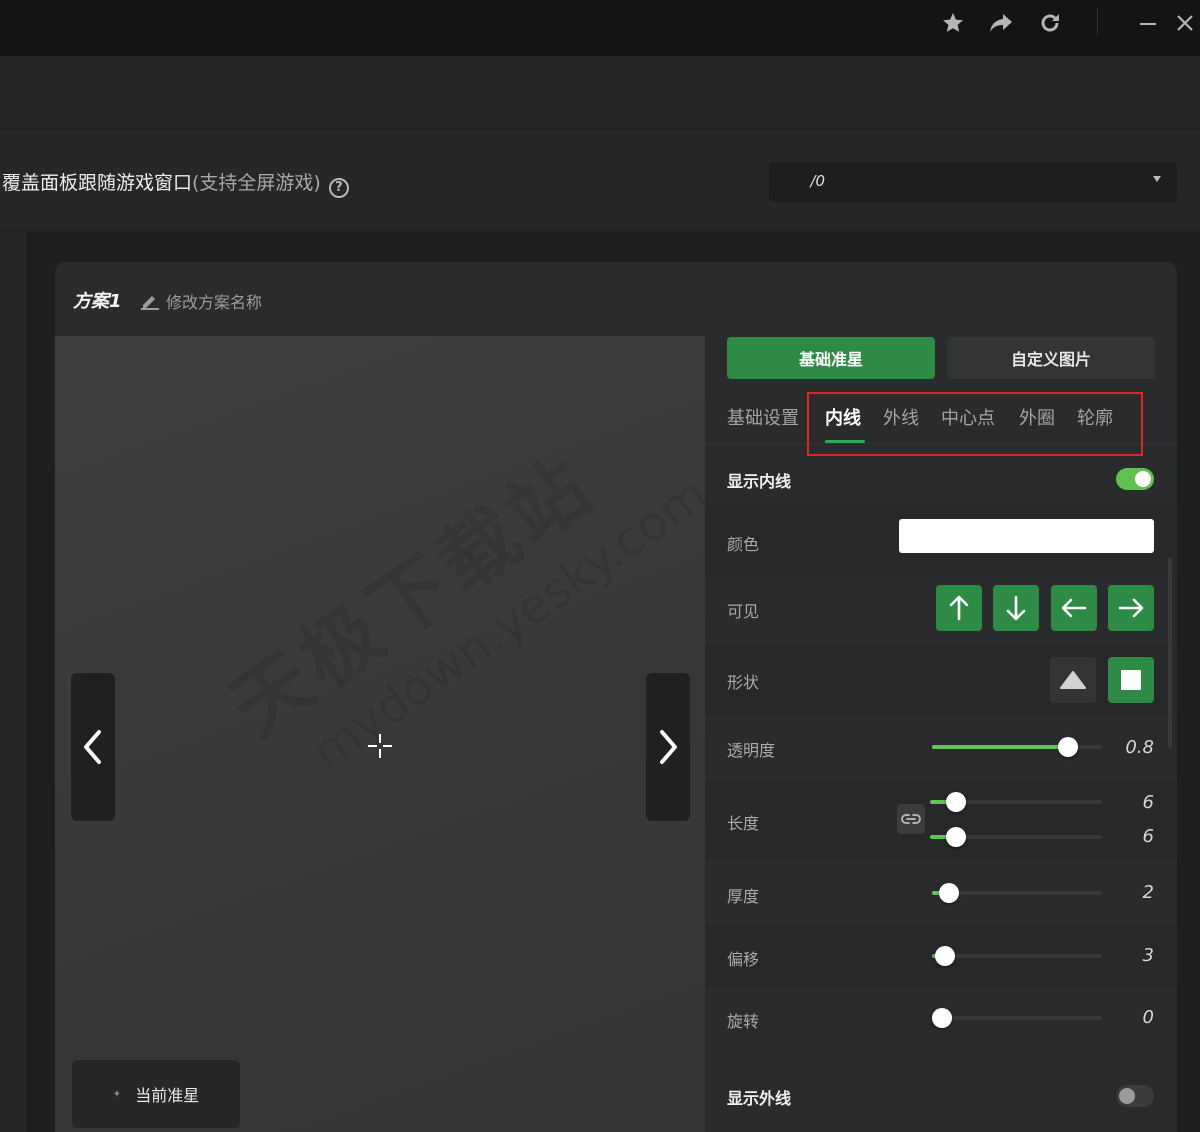 The height and width of the screenshot is (1132, 1200). Describe the element at coordinates (600, 28) in the screenshot. I see `title-bar` at that location.